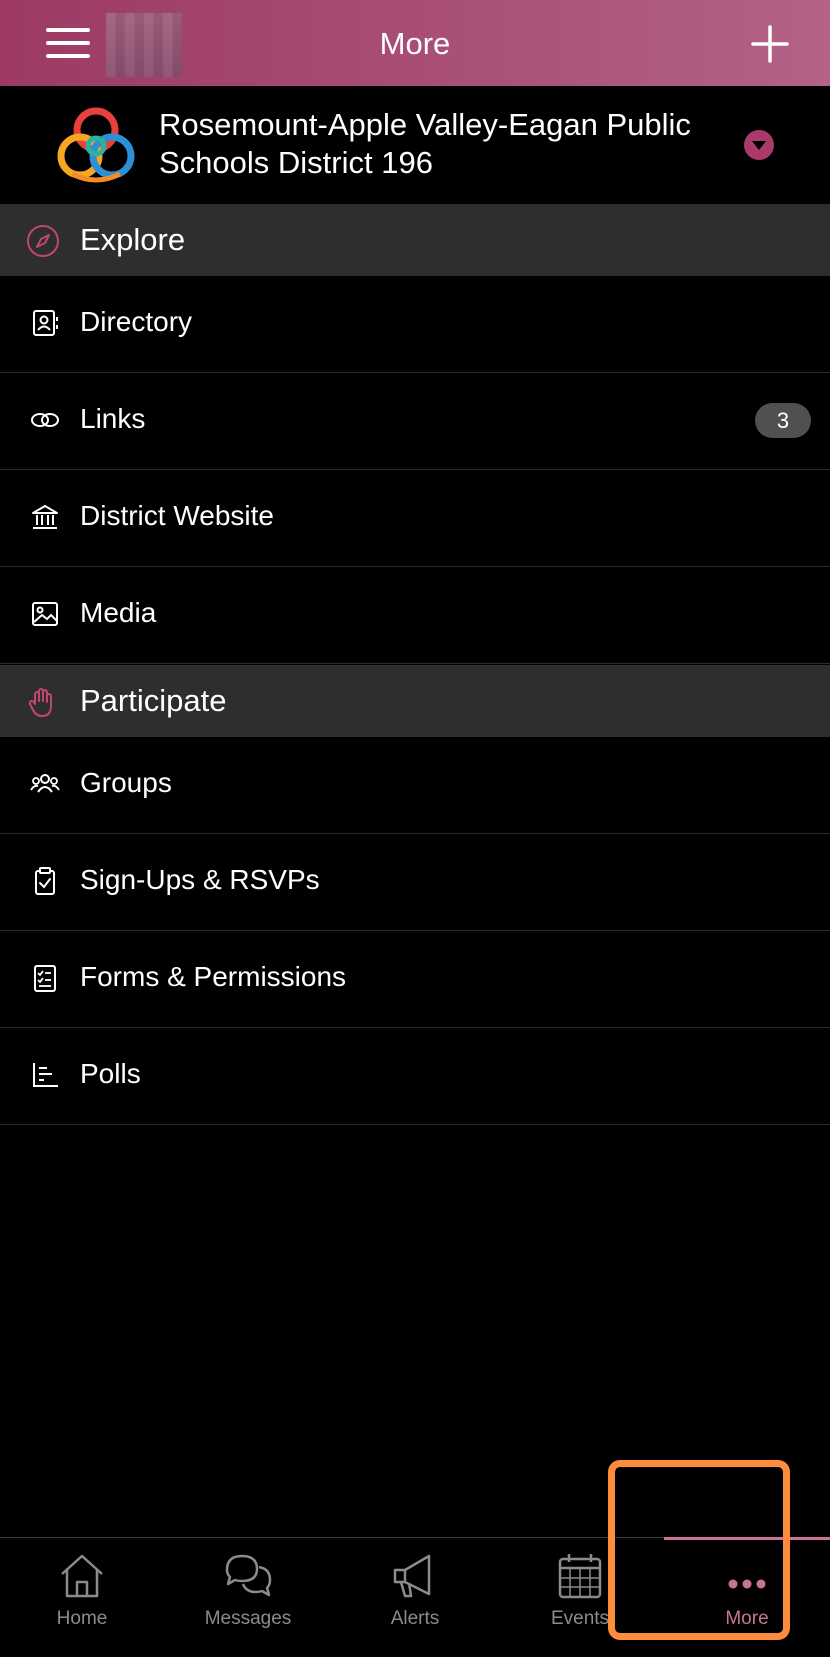 This screenshot has width=830, height=1657. I want to click on menu-item-label: Polls, so click(110, 1073).